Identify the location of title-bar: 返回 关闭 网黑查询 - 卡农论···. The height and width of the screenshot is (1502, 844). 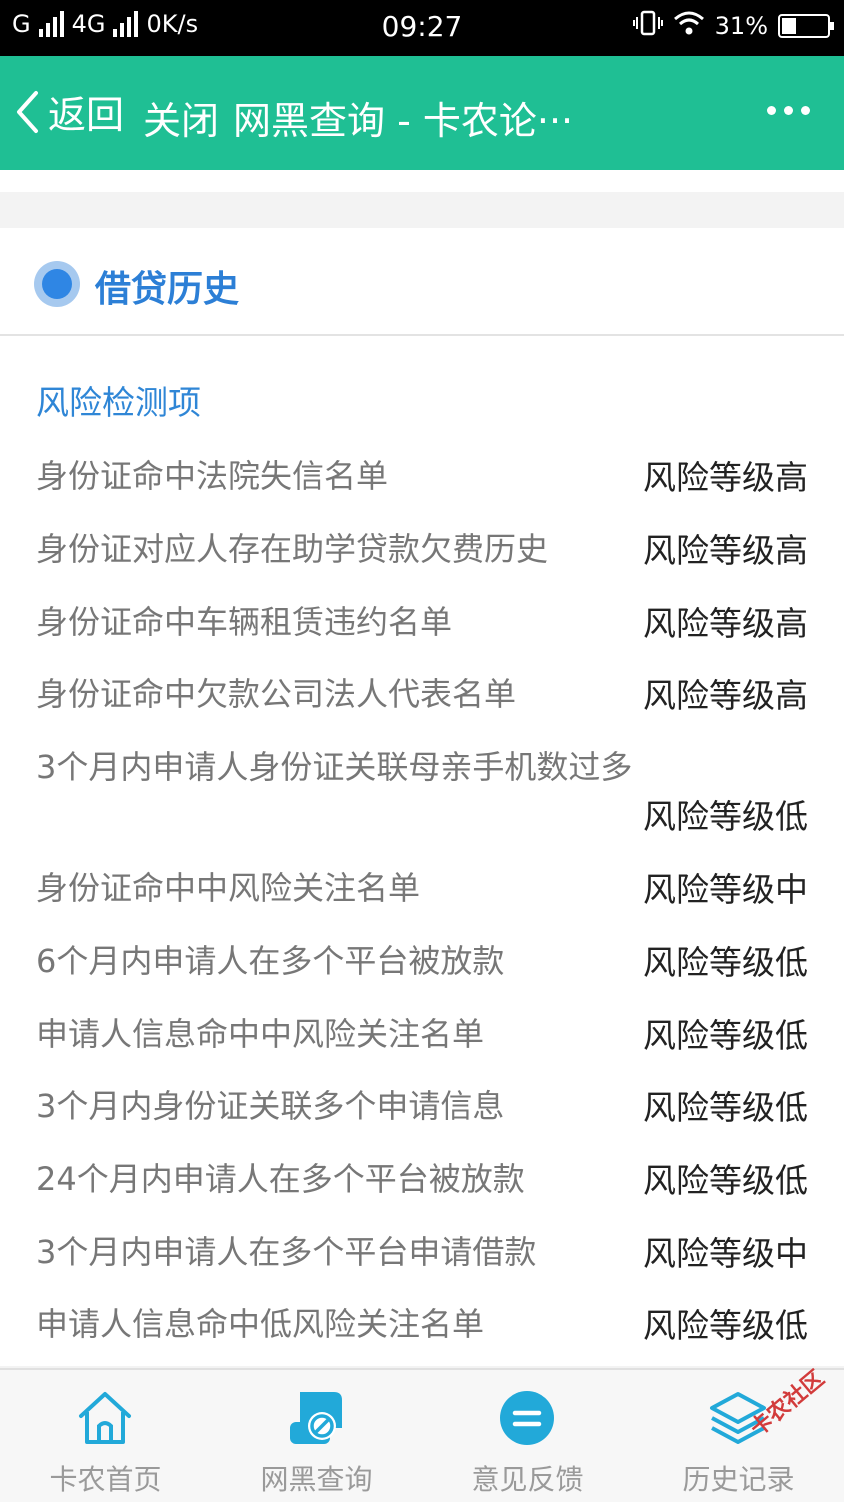
(422, 113).